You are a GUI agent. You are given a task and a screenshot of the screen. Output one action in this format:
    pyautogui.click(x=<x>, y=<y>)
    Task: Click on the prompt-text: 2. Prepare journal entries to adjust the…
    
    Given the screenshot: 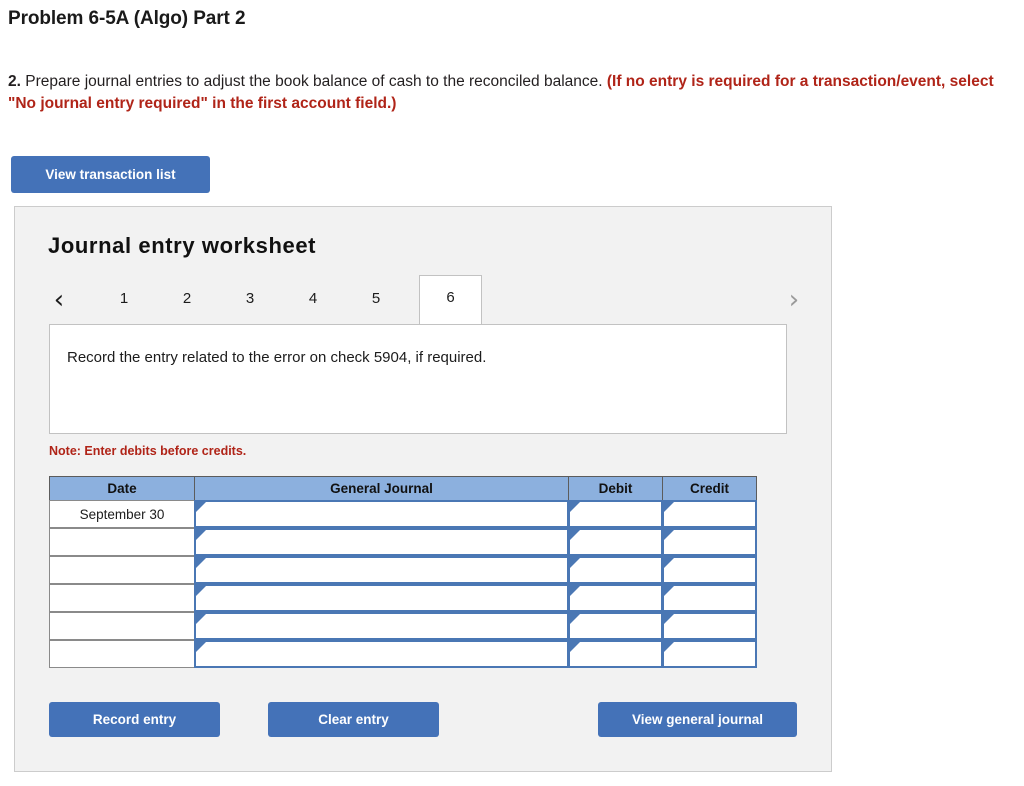 What is the action you would take?
    pyautogui.click(x=510, y=93)
    